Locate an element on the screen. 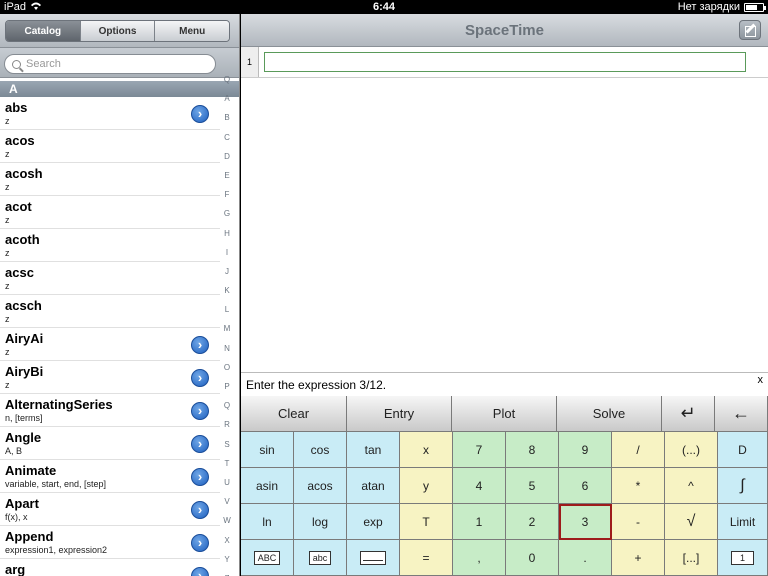  entry-button: Entry is located at coordinates (399, 414).